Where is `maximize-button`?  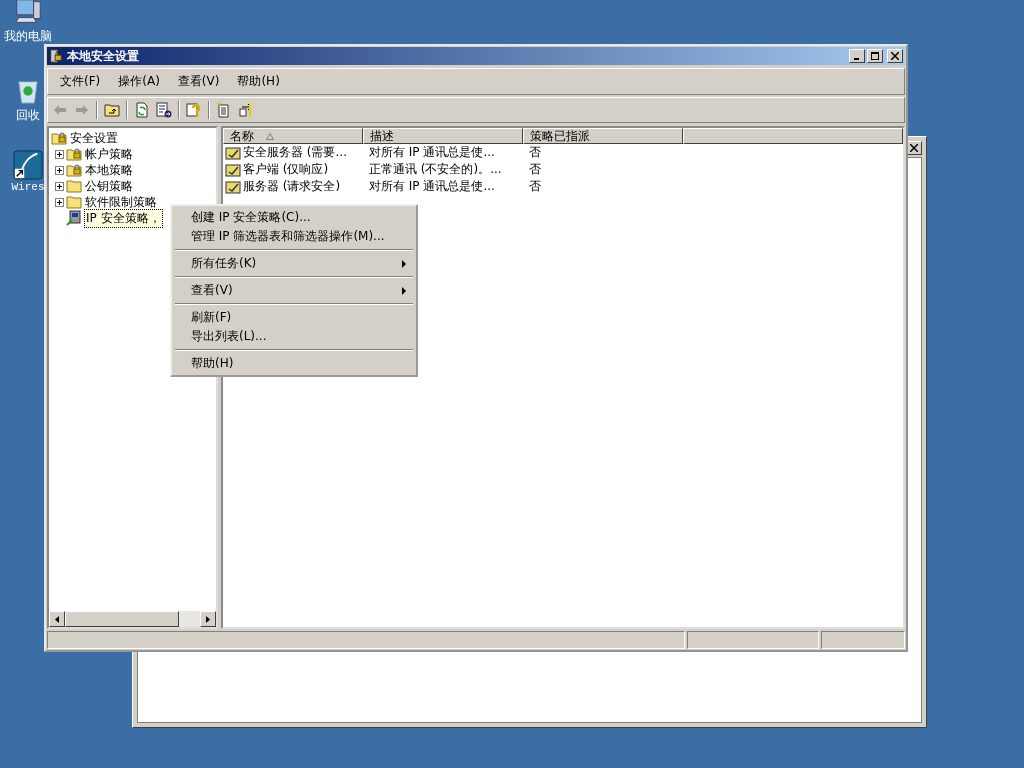
maximize-button is located at coordinates (875, 56).